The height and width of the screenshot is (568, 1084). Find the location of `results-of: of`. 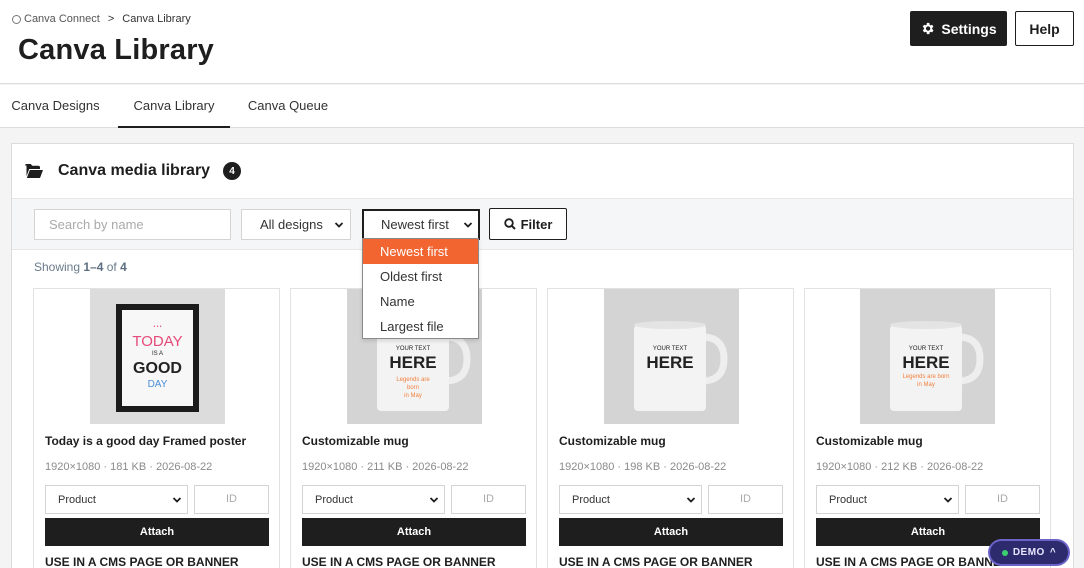

results-of: of is located at coordinates (111, 267).